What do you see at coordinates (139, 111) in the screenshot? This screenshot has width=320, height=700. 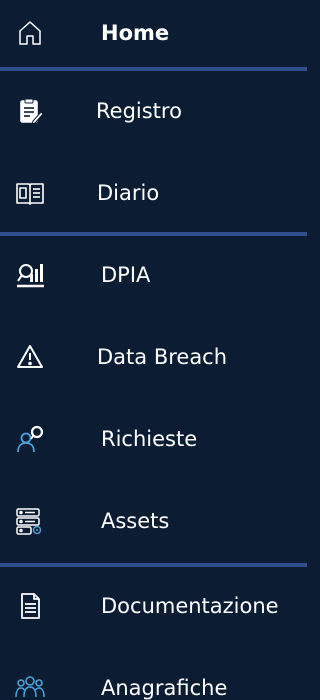 I see `sidebar-item-label: Registro` at bounding box center [139, 111].